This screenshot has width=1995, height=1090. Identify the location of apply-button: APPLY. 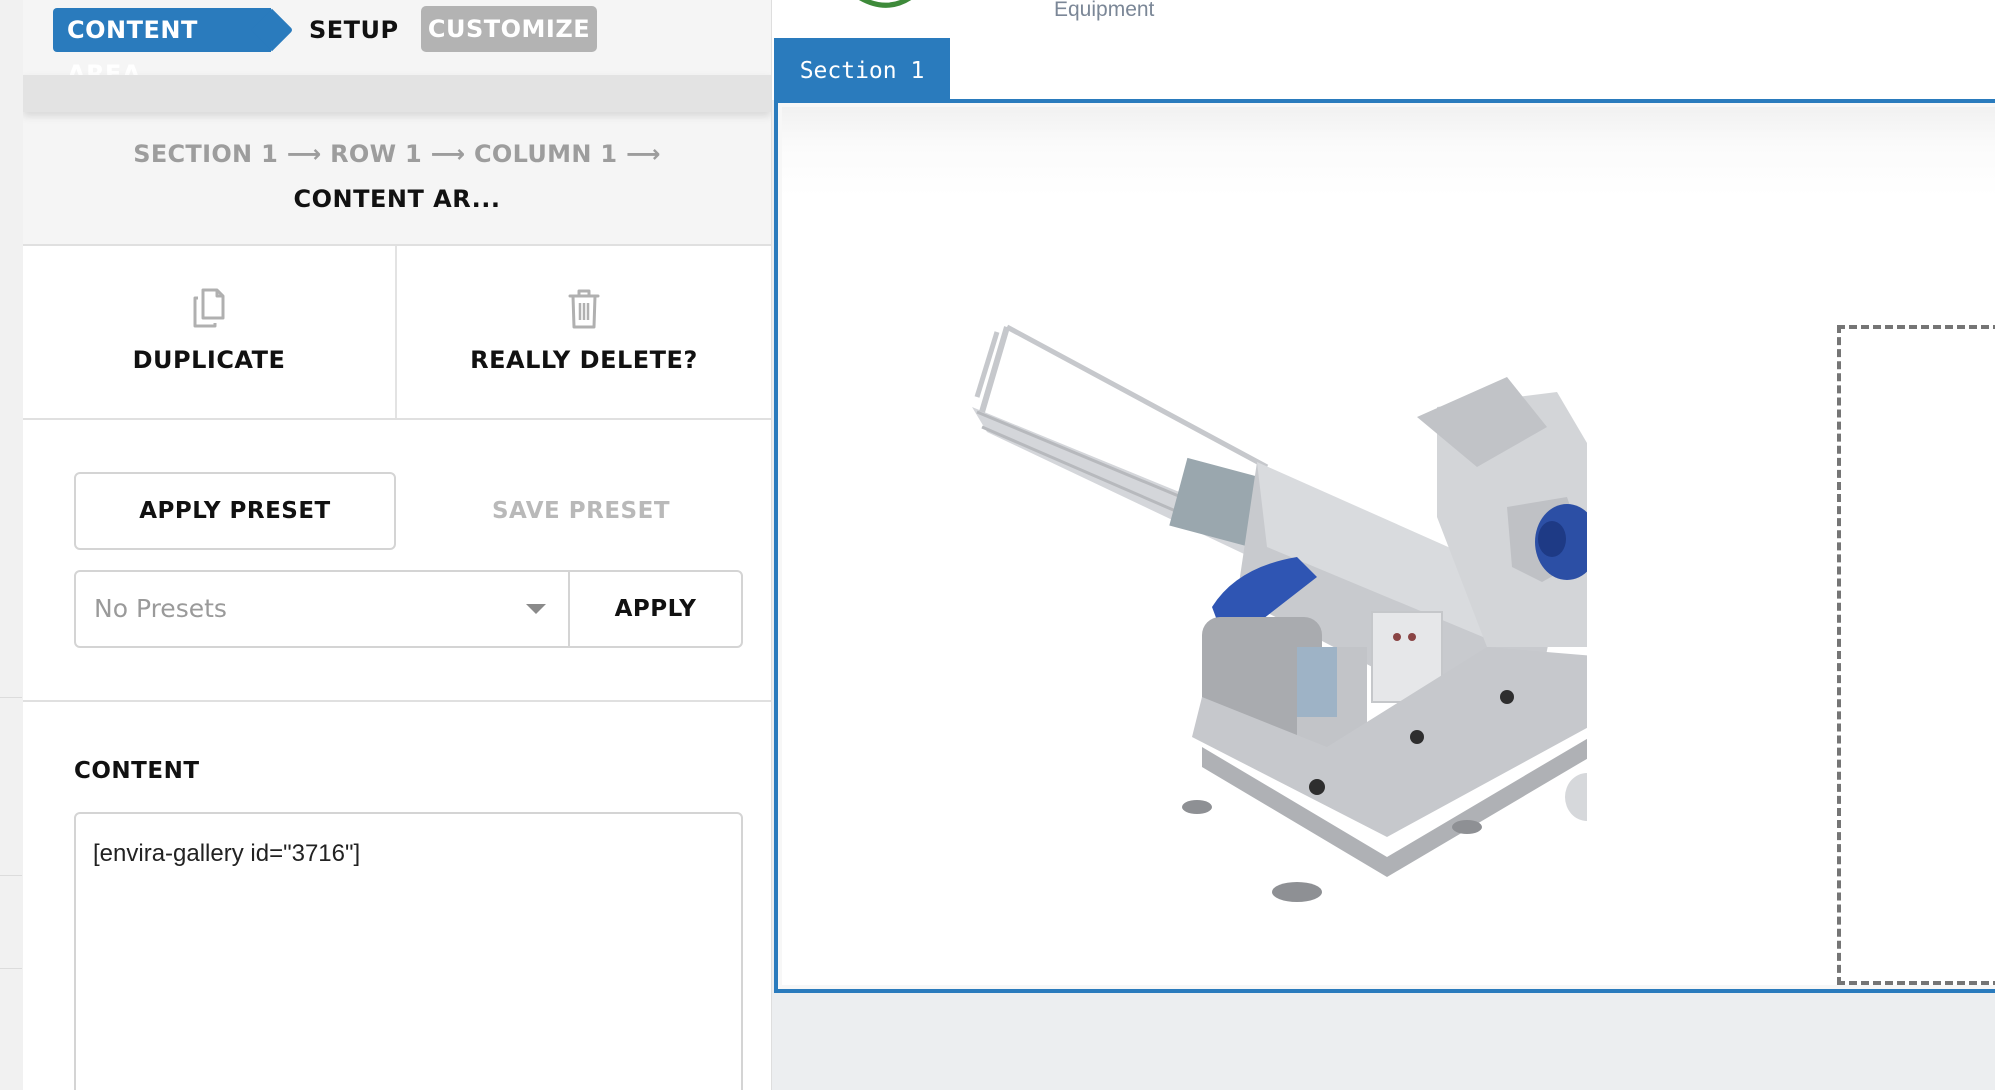
(655, 609).